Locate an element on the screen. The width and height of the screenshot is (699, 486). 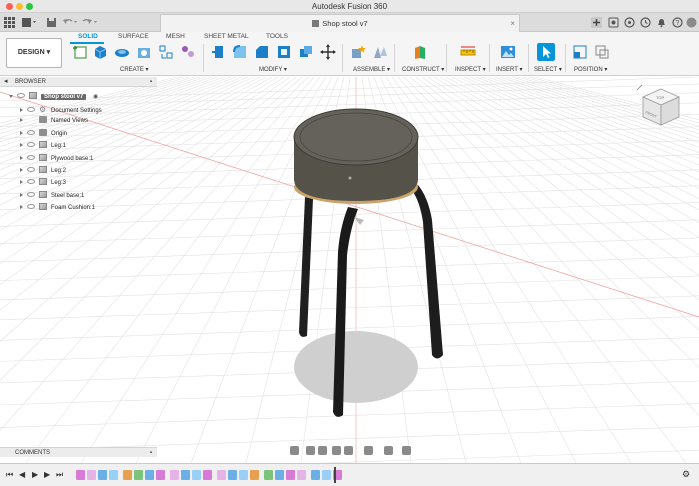
browser-item: Leg:1 is located at coordinates (43, 146).